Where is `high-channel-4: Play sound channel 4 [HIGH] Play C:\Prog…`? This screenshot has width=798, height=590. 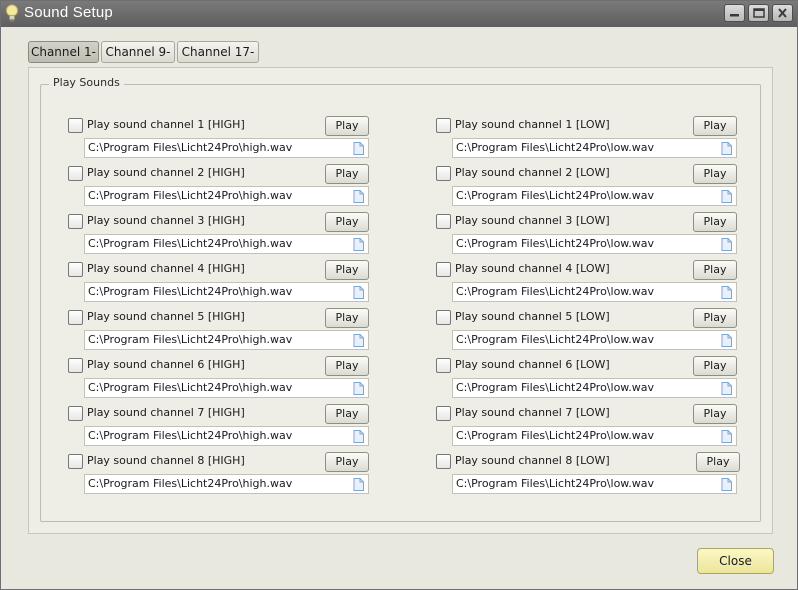
high-channel-4: Play sound channel 4 [HIGH] Play C:\Prog… is located at coordinates (219, 284).